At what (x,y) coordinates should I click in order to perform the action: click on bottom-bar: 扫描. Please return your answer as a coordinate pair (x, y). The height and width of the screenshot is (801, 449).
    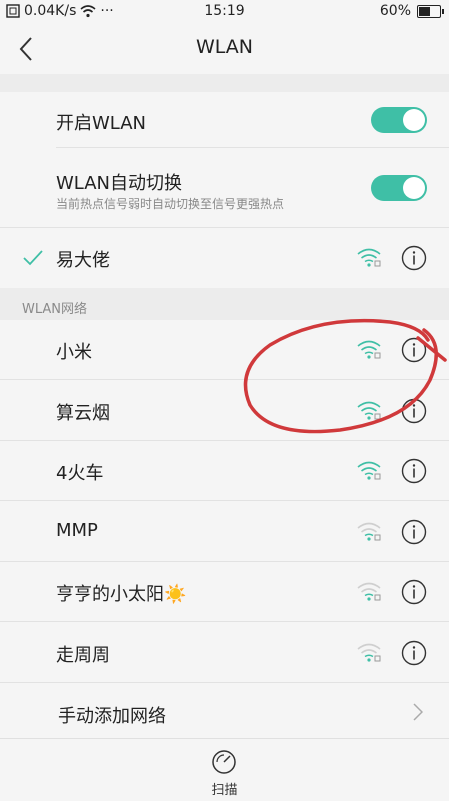
    Looking at the image, I should click on (224, 769).